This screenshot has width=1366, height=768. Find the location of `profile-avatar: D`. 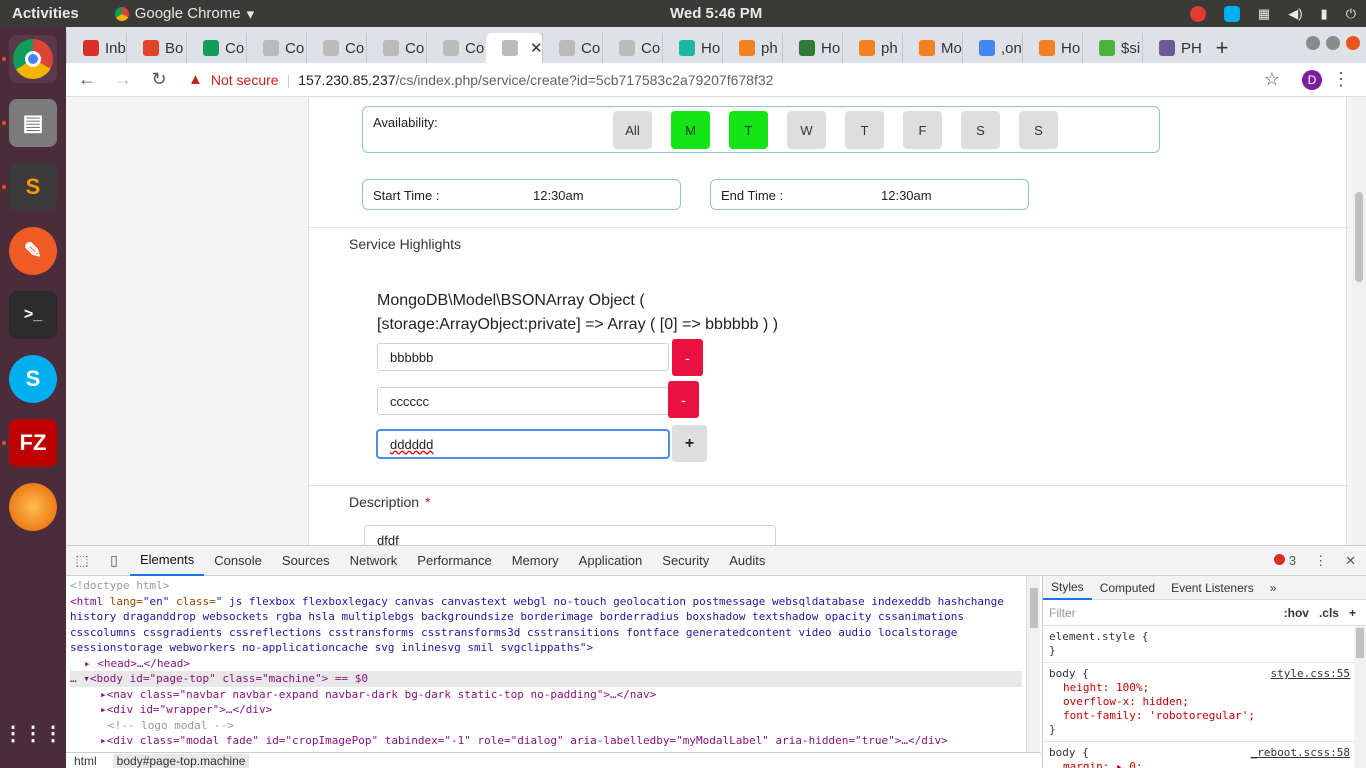

profile-avatar: D is located at coordinates (1312, 79).